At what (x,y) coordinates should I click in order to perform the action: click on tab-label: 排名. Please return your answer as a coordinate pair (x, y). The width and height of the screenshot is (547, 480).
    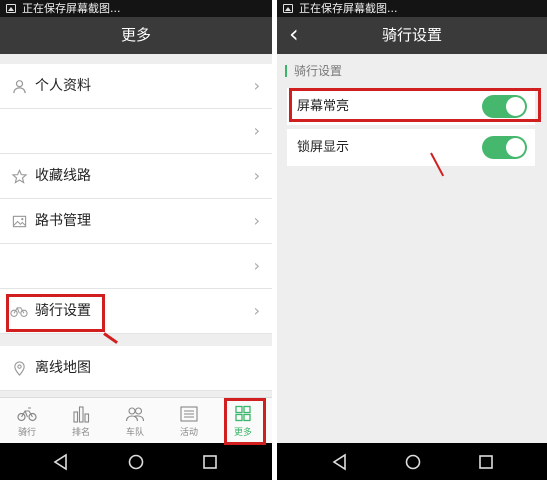
    Looking at the image, I should click on (80, 433).